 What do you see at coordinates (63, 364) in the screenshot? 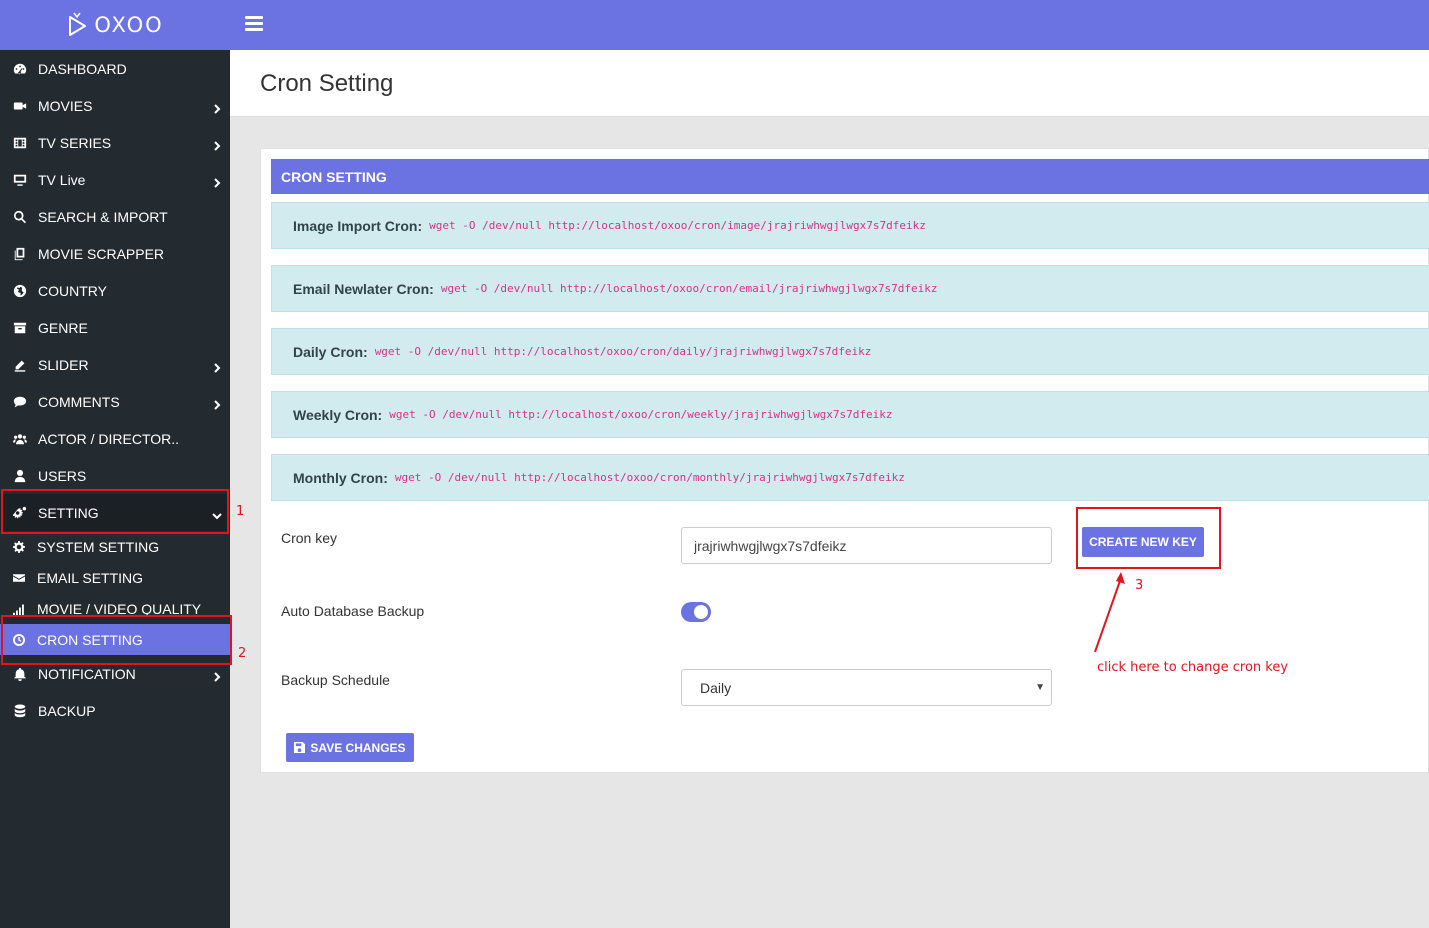
I see `sidebar-item-label: SLIDER` at bounding box center [63, 364].